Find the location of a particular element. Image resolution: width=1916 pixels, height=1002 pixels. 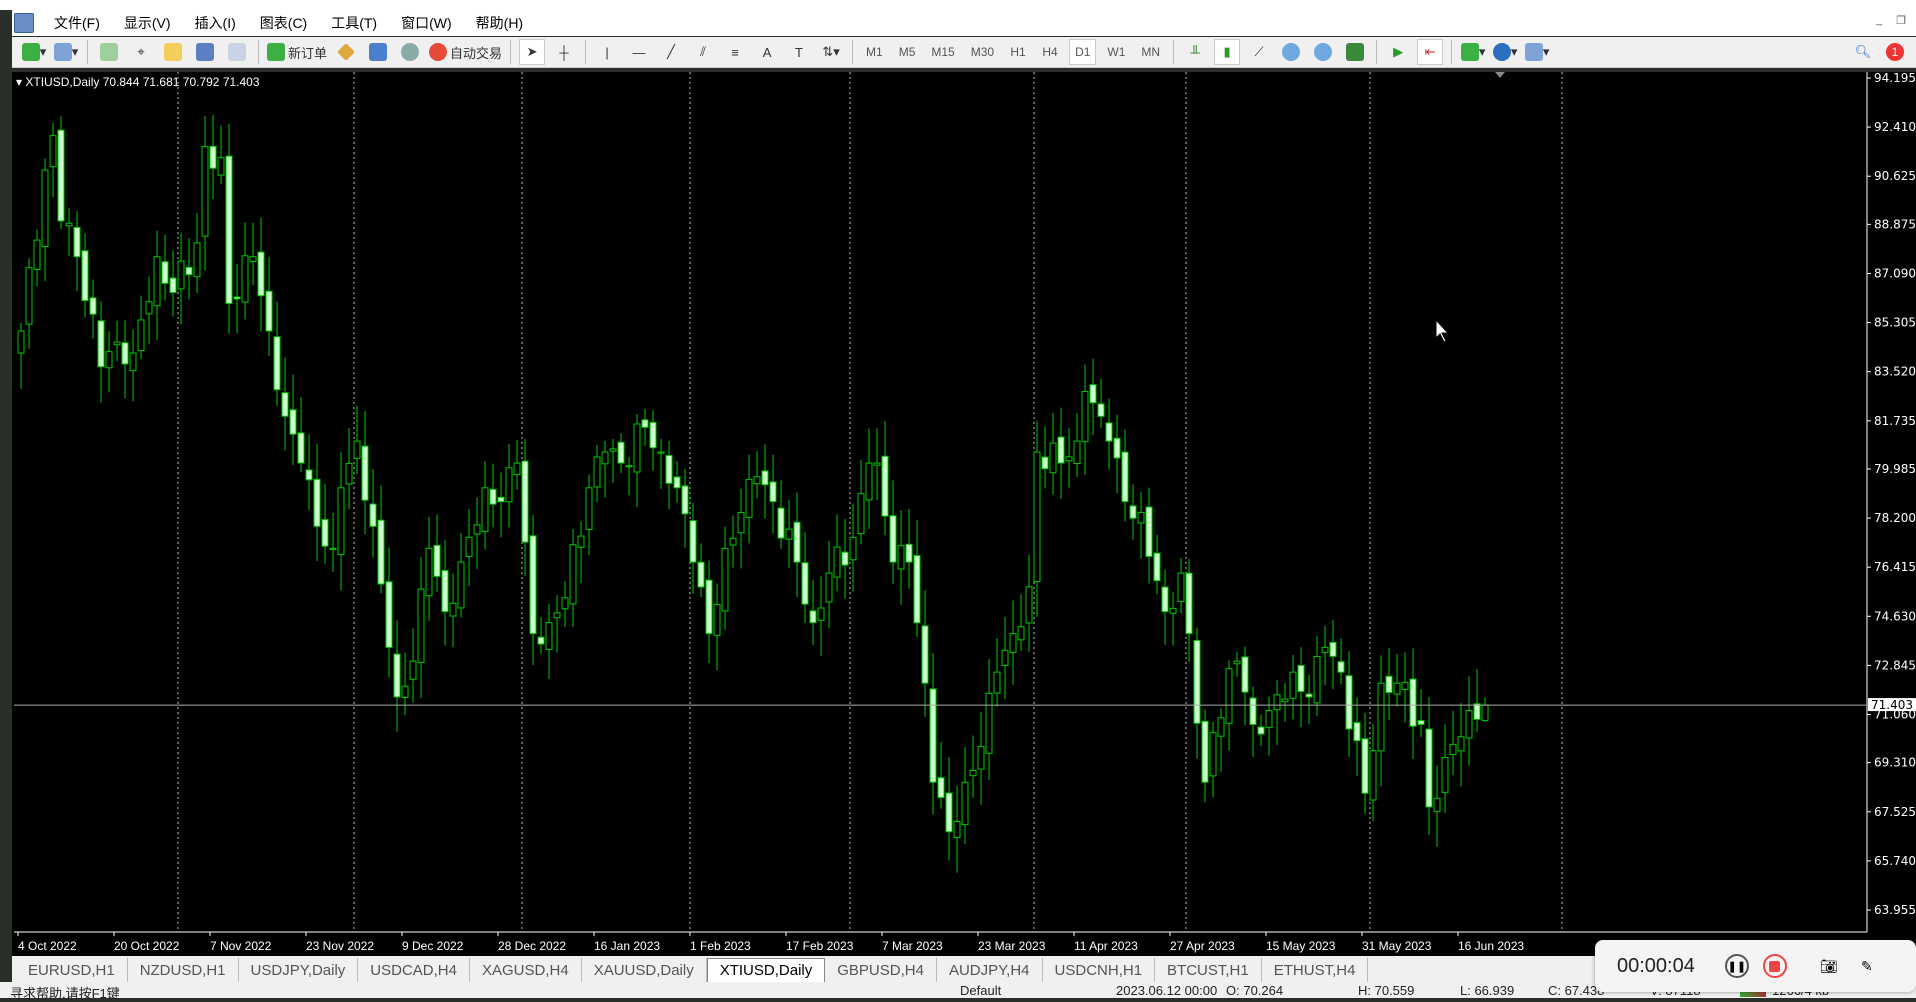

timeframe-mn: MN is located at coordinates (1150, 52).